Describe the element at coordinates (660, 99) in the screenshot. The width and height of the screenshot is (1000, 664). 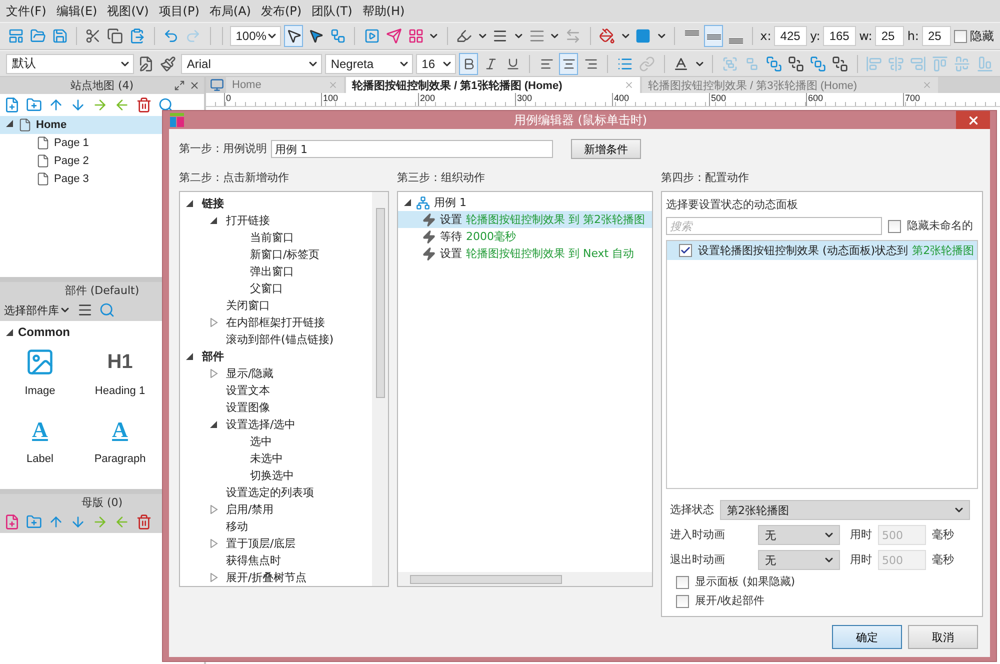
I see `ruler-number: 400` at that location.